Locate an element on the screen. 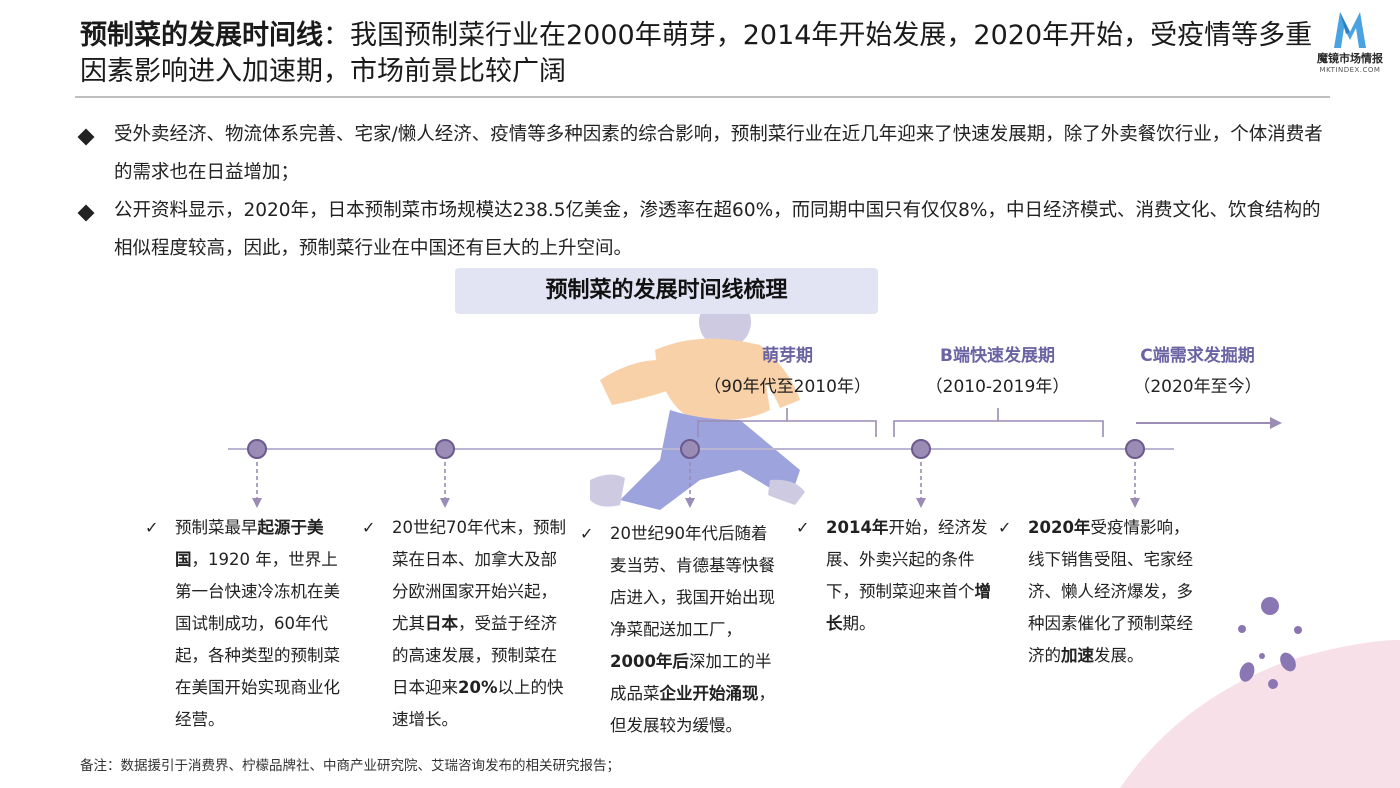 The width and height of the screenshot is (1400, 788). future-arrow is located at coordinates (1209, 423).